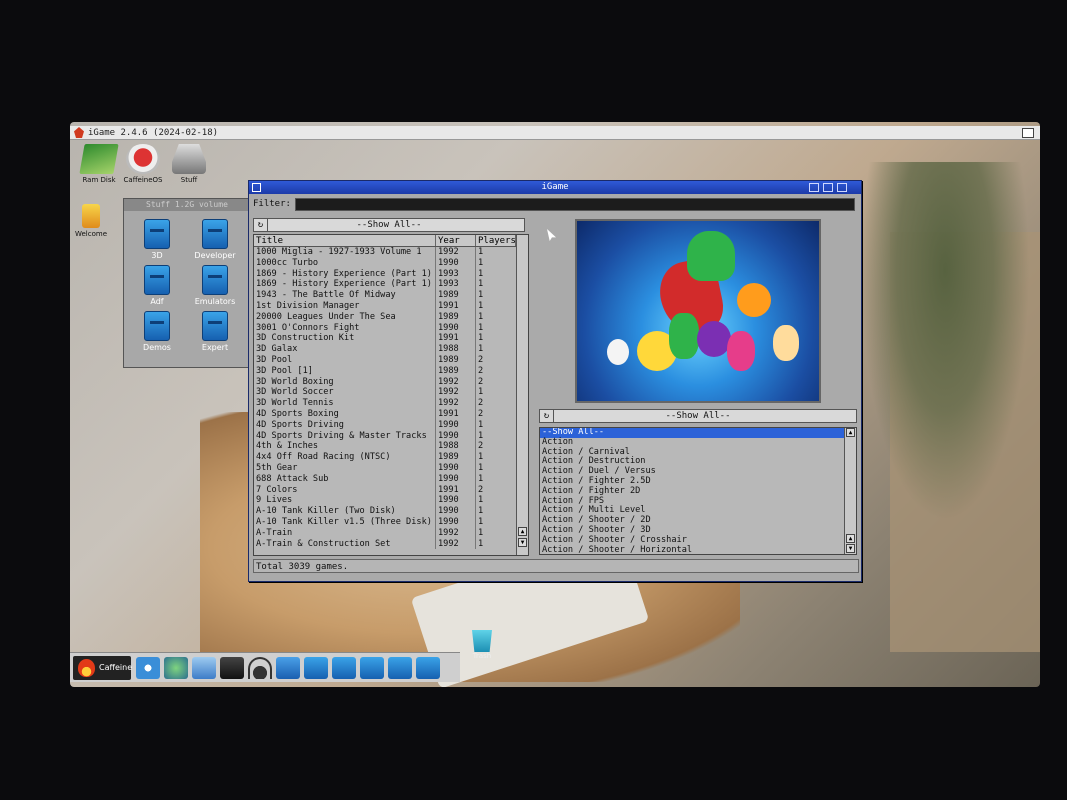  What do you see at coordinates (391, 468) in the screenshot?
I see `game-row: 5th Gear 1990 1` at bounding box center [391, 468].